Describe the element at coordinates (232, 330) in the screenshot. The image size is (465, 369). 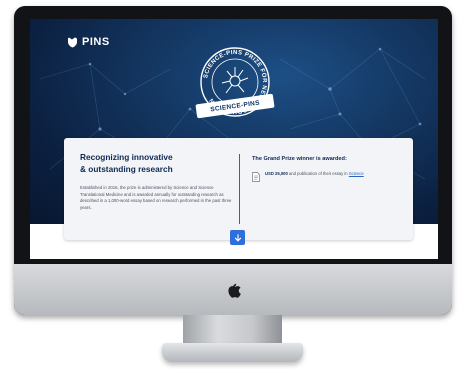
I see `monitor-stand-neck` at that location.